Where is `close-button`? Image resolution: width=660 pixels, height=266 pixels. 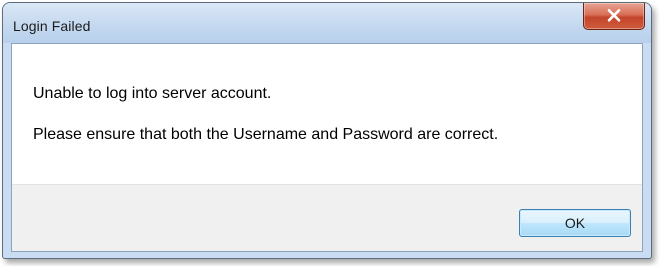 close-button is located at coordinates (614, 16).